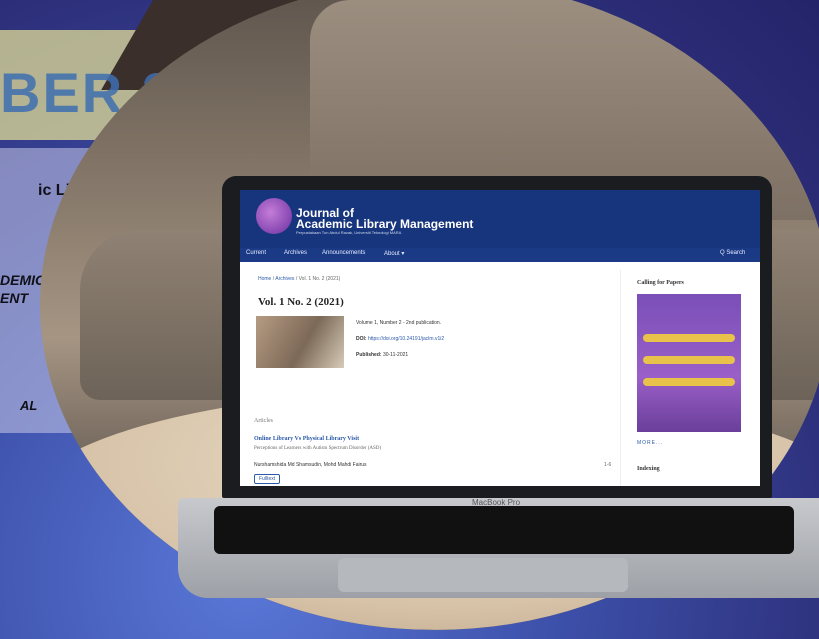  I want to click on articles-header: Articles, so click(263, 421).